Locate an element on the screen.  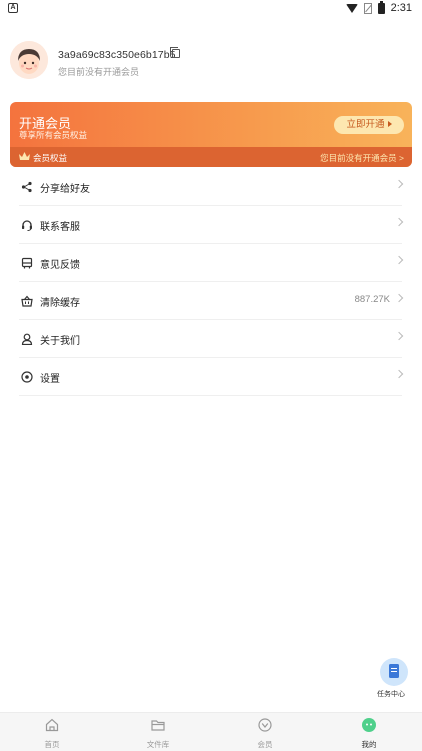
open-vip-label: 立即开通 is located at coordinates (365, 124).